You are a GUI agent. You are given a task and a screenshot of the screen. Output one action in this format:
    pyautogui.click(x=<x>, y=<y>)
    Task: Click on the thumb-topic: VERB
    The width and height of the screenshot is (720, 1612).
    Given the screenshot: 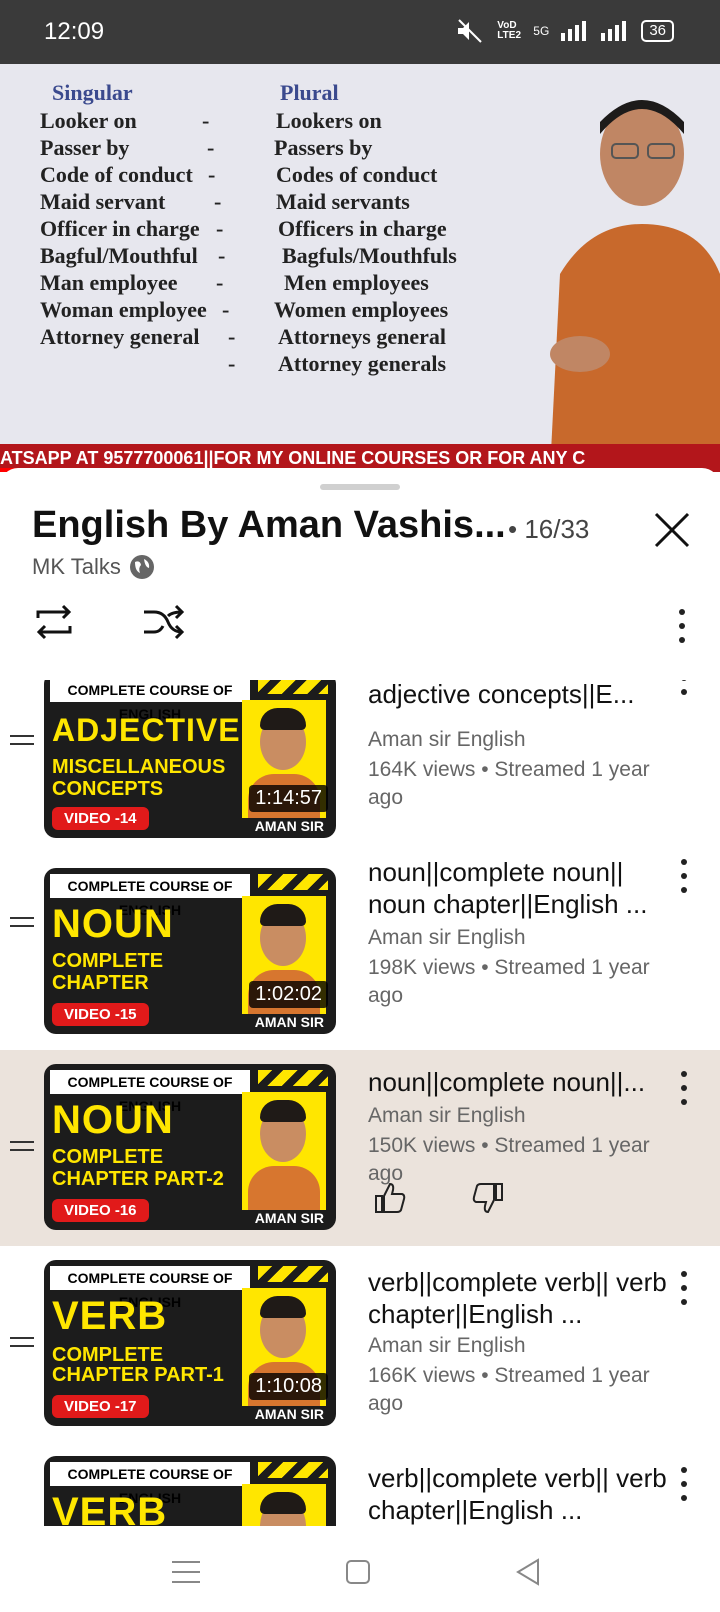 What is the action you would take?
    pyautogui.click(x=110, y=1508)
    